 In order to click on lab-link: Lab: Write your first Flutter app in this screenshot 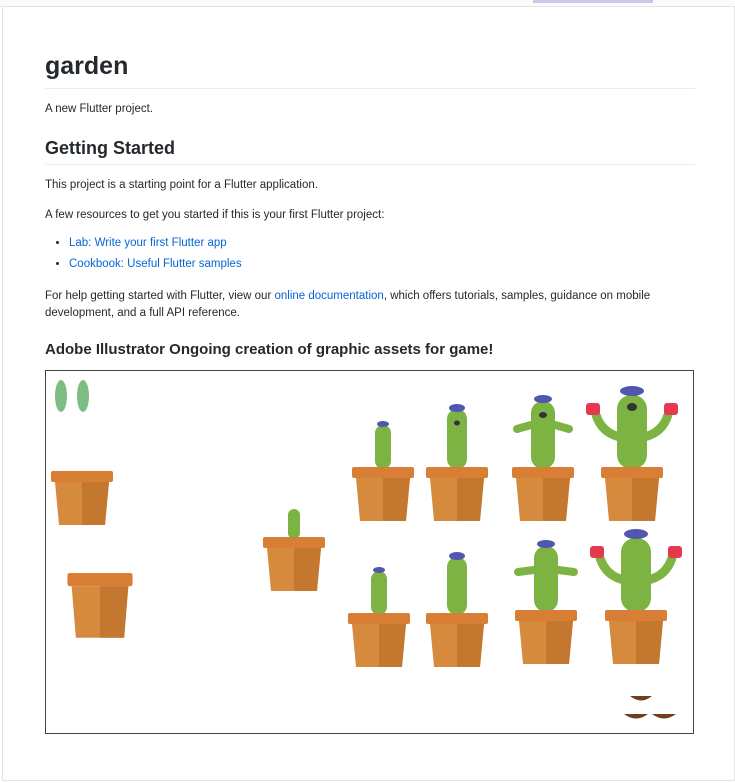, I will do `click(148, 243)`.